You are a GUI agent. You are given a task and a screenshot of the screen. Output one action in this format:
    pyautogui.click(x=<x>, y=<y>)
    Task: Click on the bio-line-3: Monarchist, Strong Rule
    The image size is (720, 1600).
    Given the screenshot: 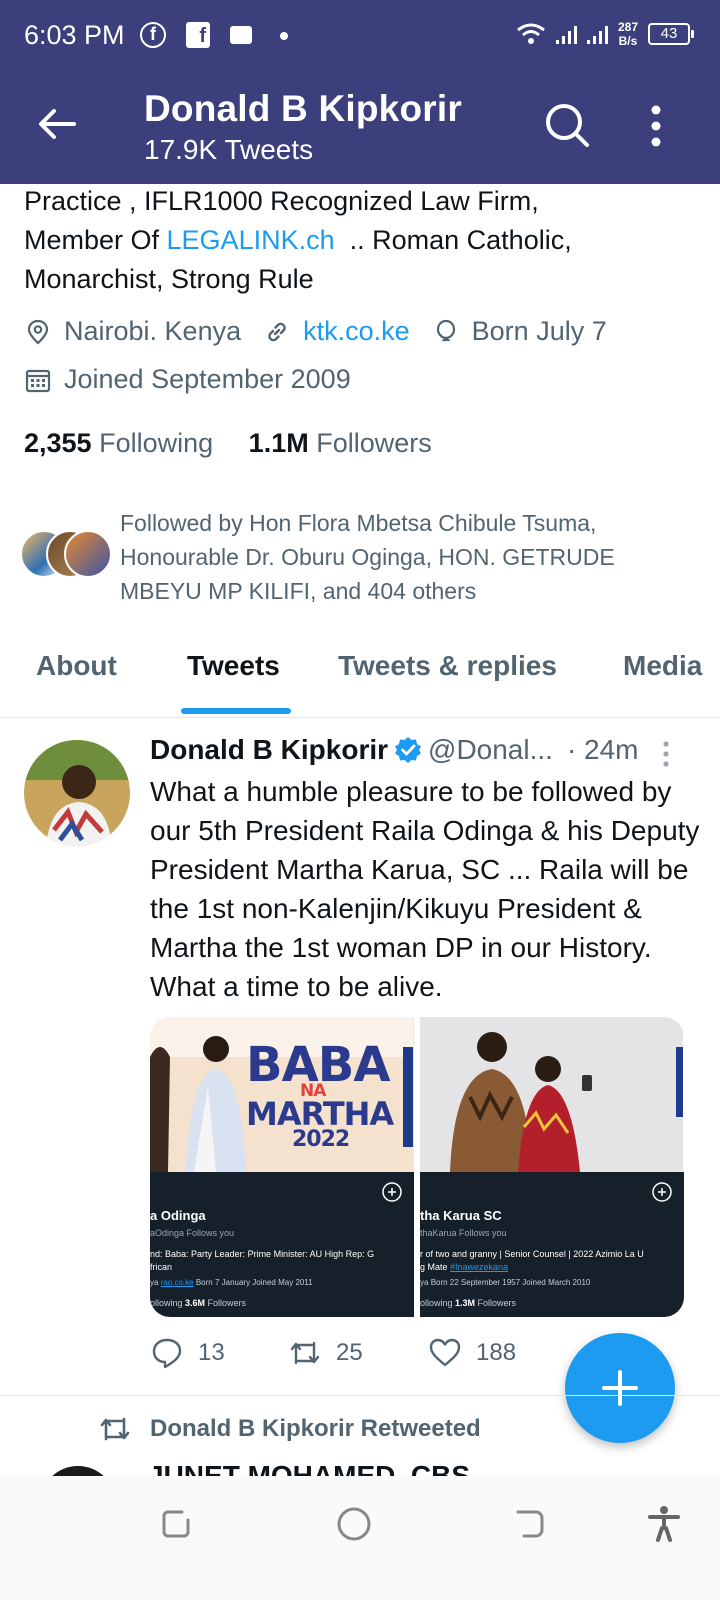 What is the action you would take?
    pyautogui.click(x=169, y=279)
    